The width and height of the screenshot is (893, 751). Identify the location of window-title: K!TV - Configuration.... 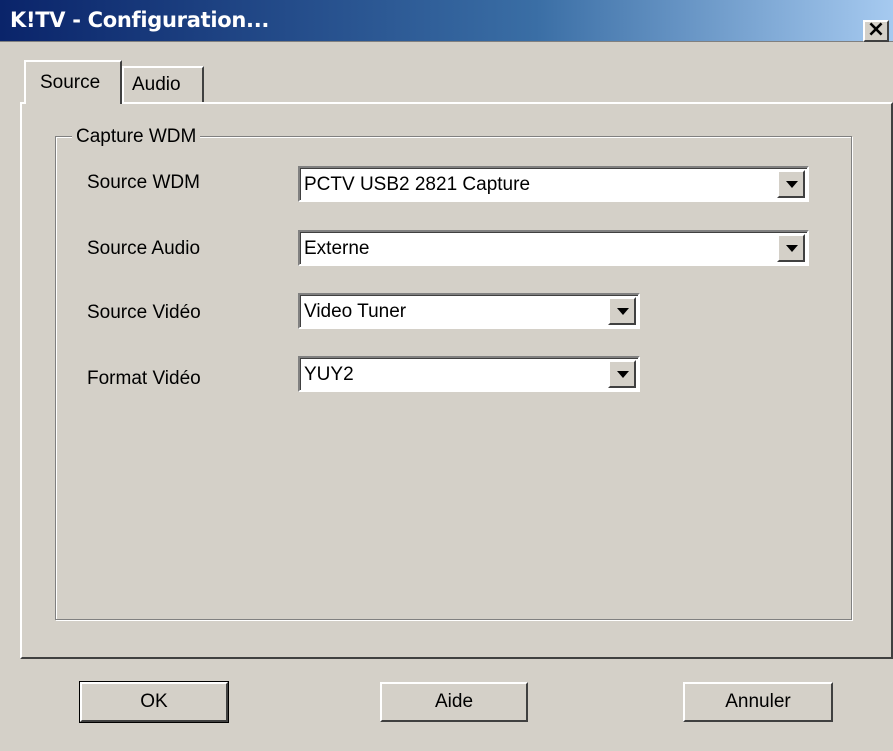
(140, 20).